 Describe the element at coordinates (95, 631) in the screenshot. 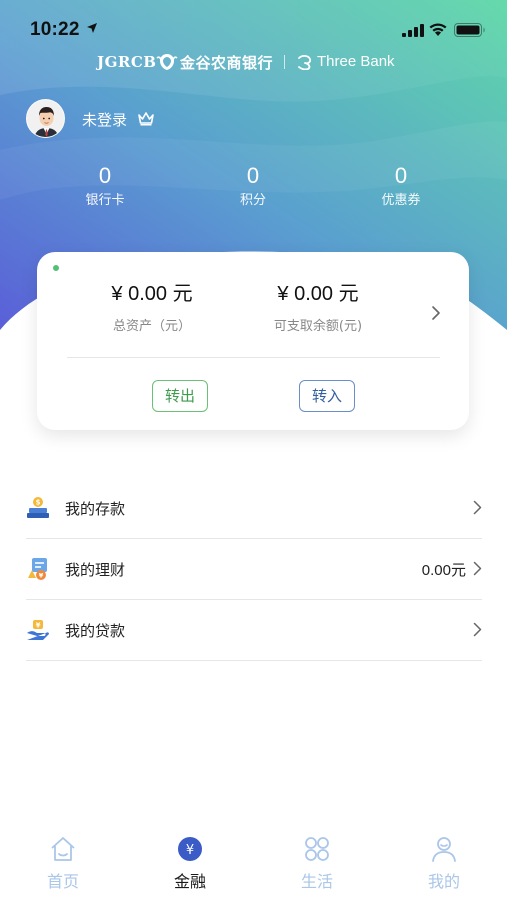

I see `menu-item-label: 我的贷款` at that location.